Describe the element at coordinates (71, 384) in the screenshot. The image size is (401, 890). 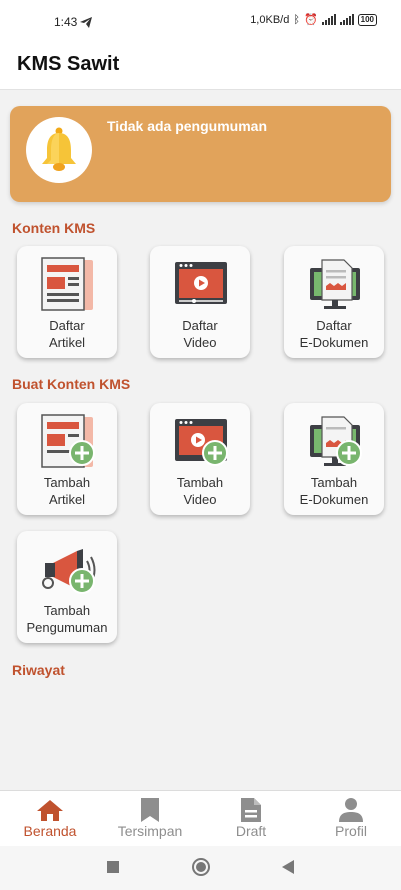
I see `section-title-buat: Buat Konten KMS` at that location.